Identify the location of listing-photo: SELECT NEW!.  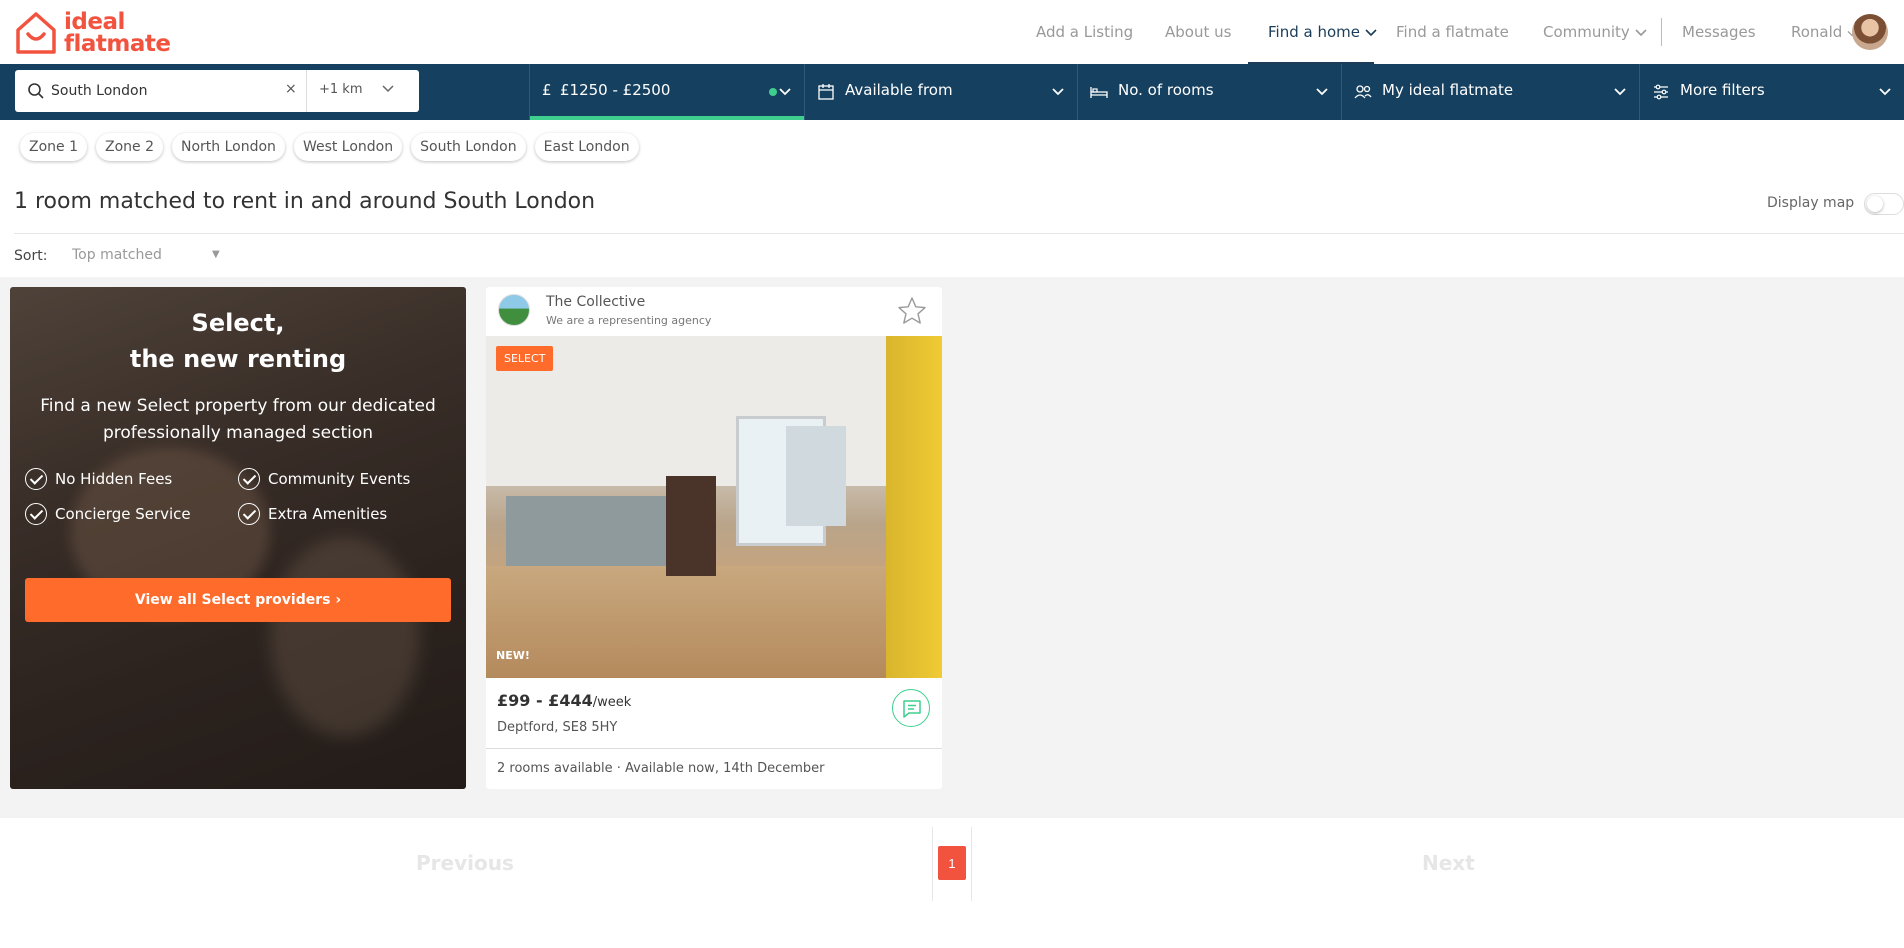
(714, 507).